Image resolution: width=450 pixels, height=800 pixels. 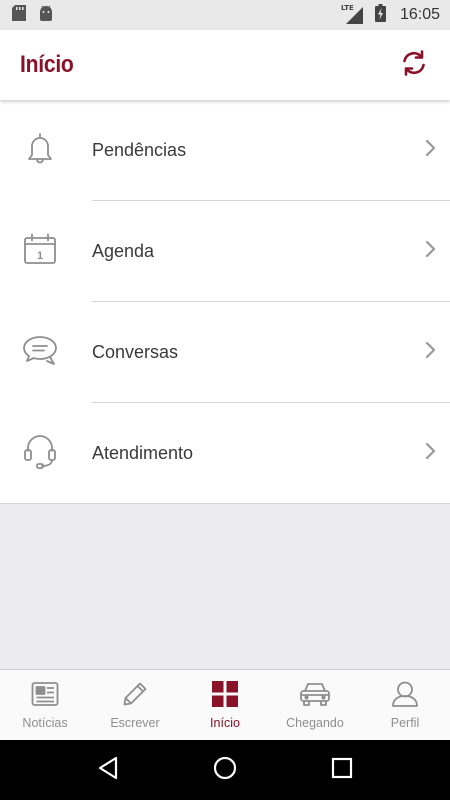 I want to click on menu-item-agenda: 1 Agenda, so click(x=225, y=251).